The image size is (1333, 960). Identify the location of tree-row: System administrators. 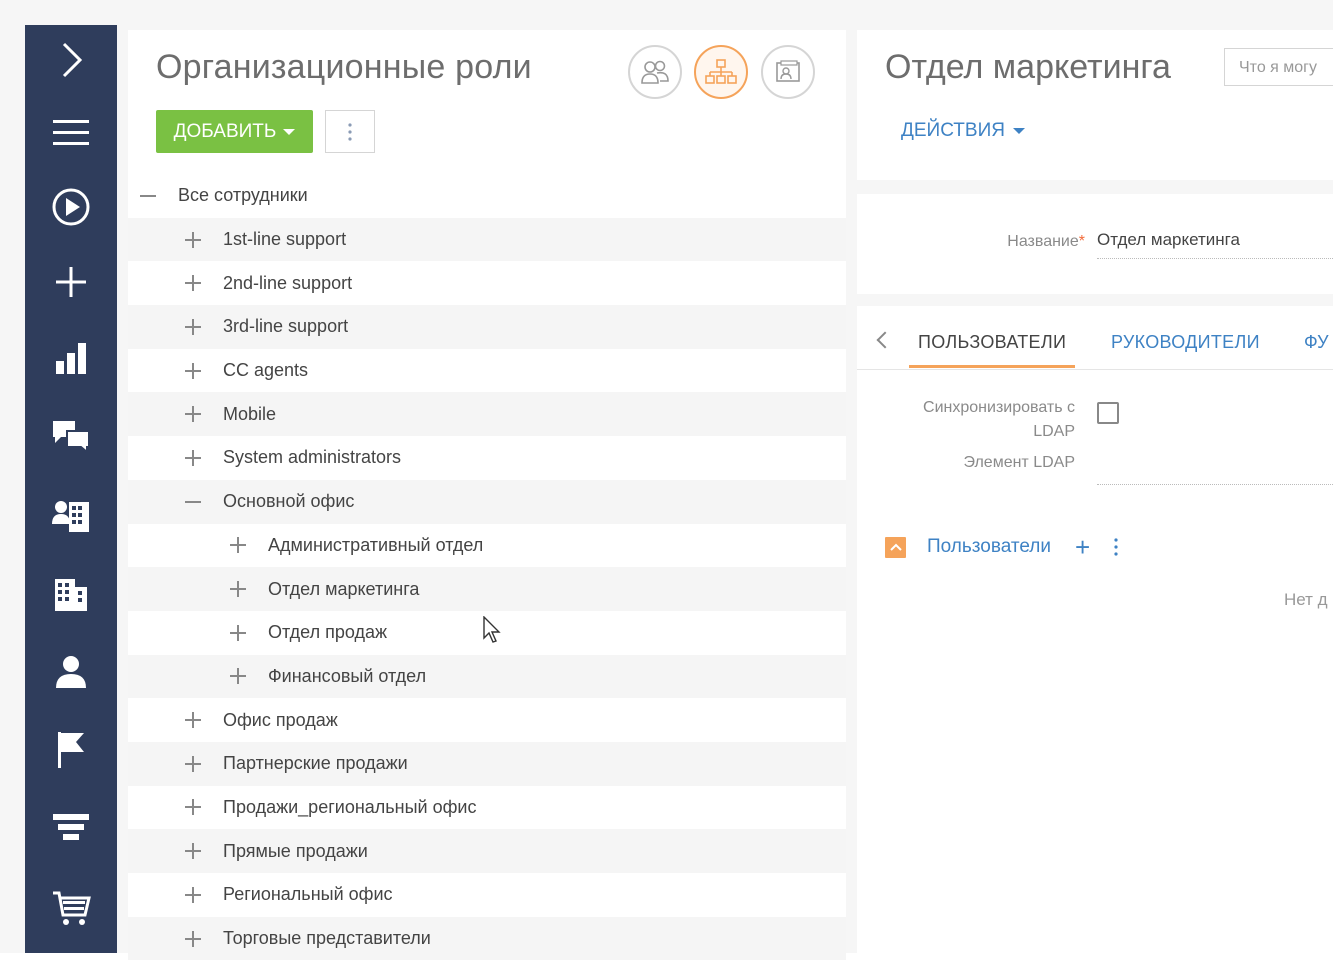
(487, 458).